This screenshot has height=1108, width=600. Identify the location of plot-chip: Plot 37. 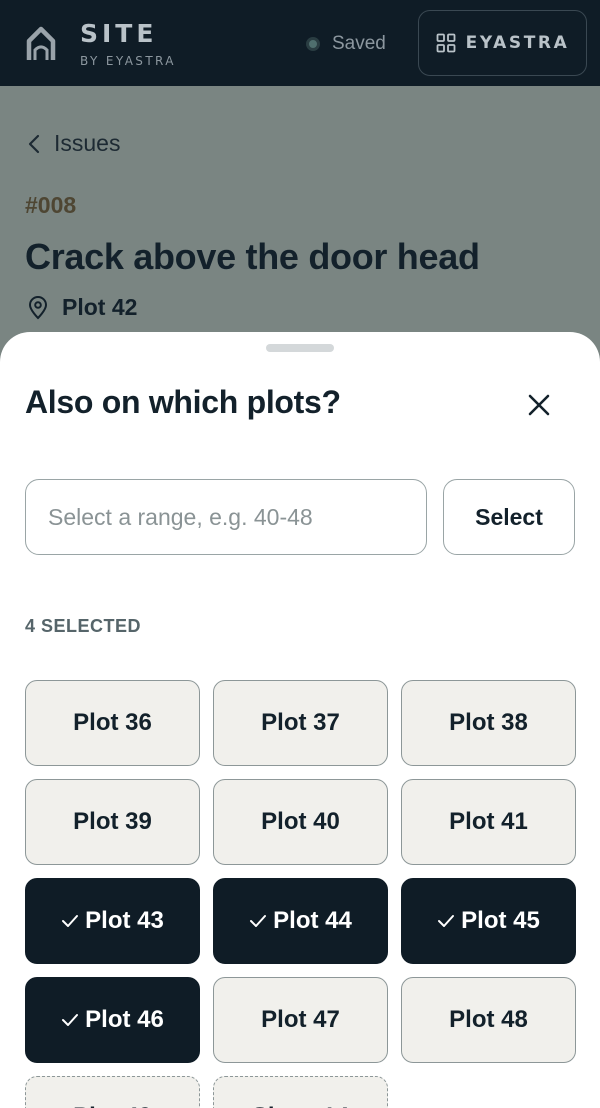
(300, 723).